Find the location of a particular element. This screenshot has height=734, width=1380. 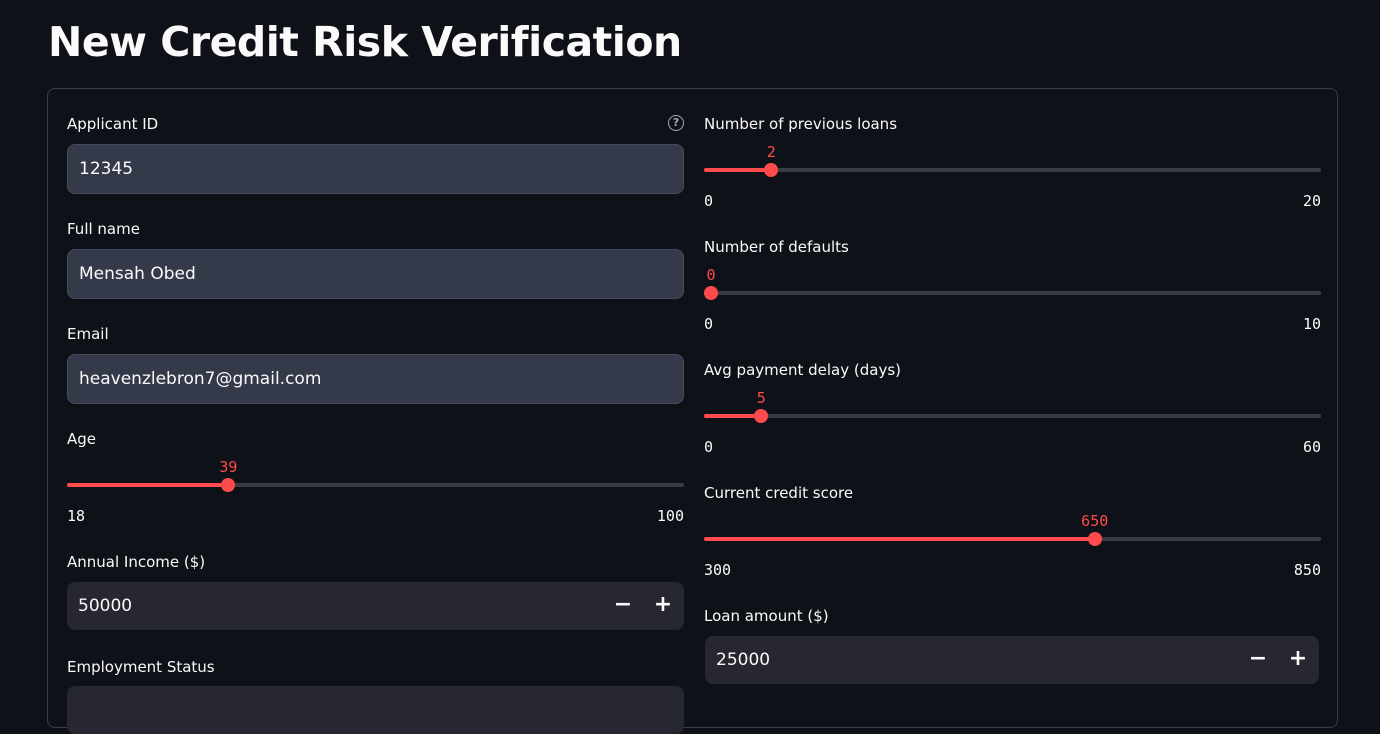

annual-income-label: Annual Income ($) is located at coordinates (136, 562).